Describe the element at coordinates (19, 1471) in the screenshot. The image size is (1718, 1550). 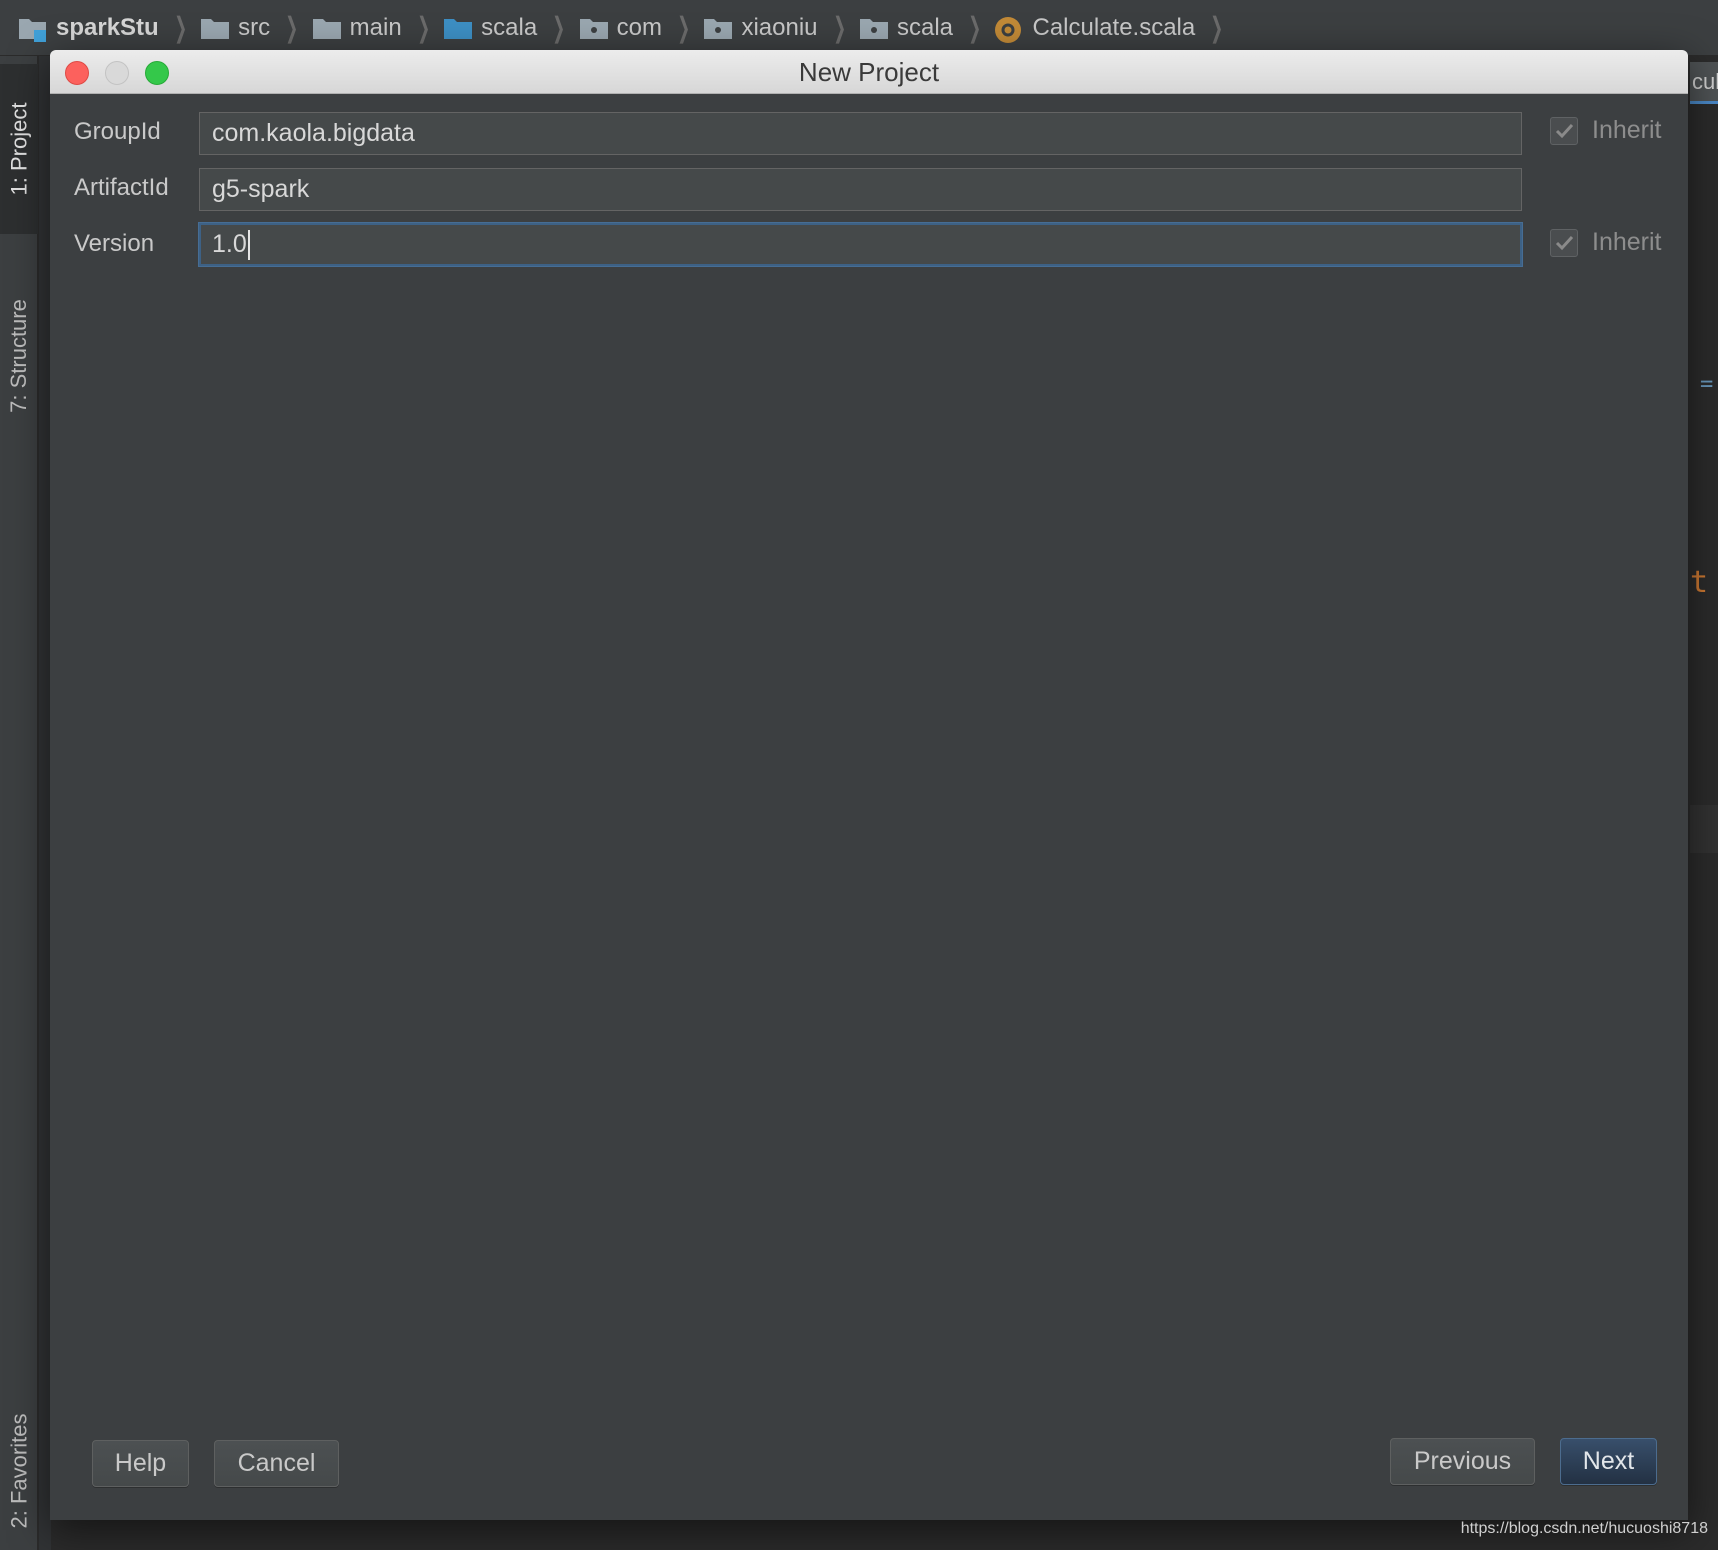
I see `tab-favorites: 2: Favorites` at that location.